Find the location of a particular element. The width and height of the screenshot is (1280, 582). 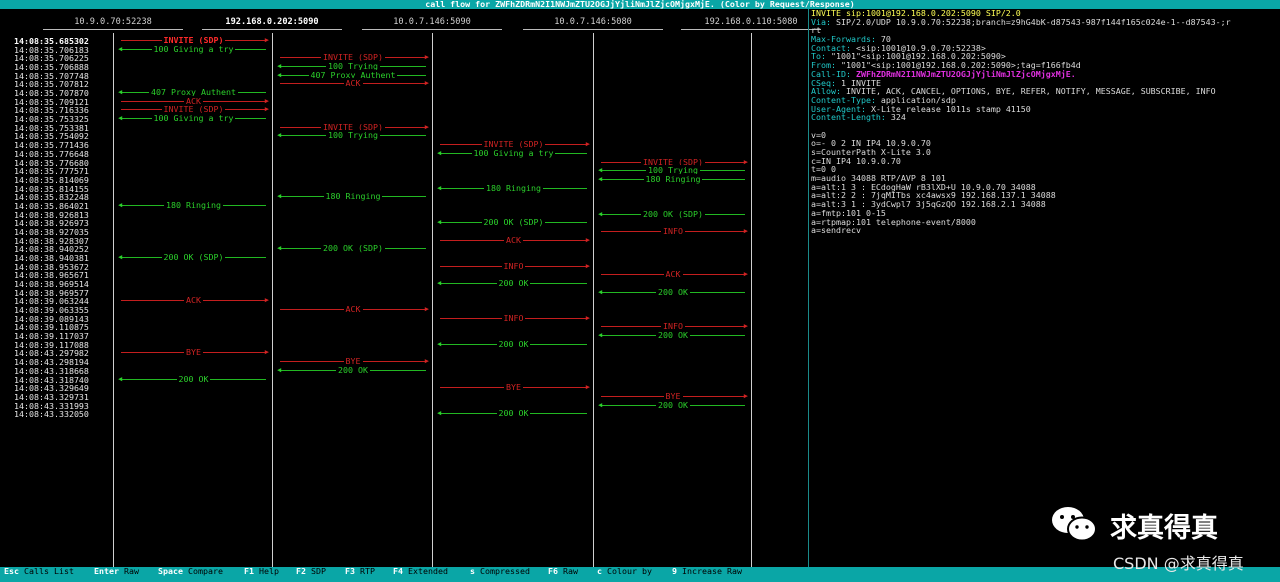

column-header: 192.168.0.202:5090 is located at coordinates (272, 23).